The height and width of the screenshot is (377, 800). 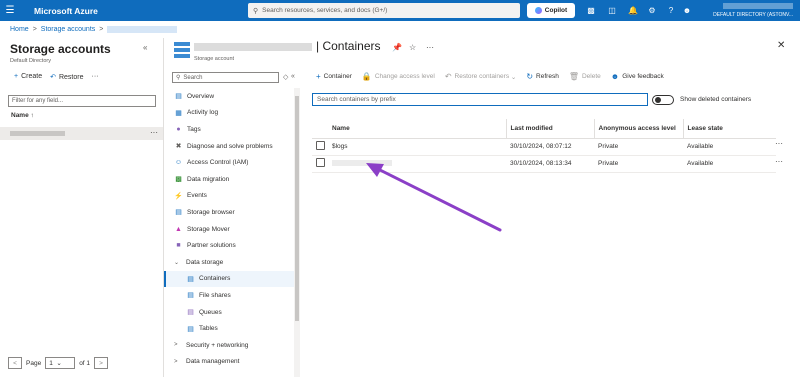 What do you see at coordinates (638, 129) in the screenshot?
I see `column-header-access-level: Anonymous access level` at bounding box center [638, 129].